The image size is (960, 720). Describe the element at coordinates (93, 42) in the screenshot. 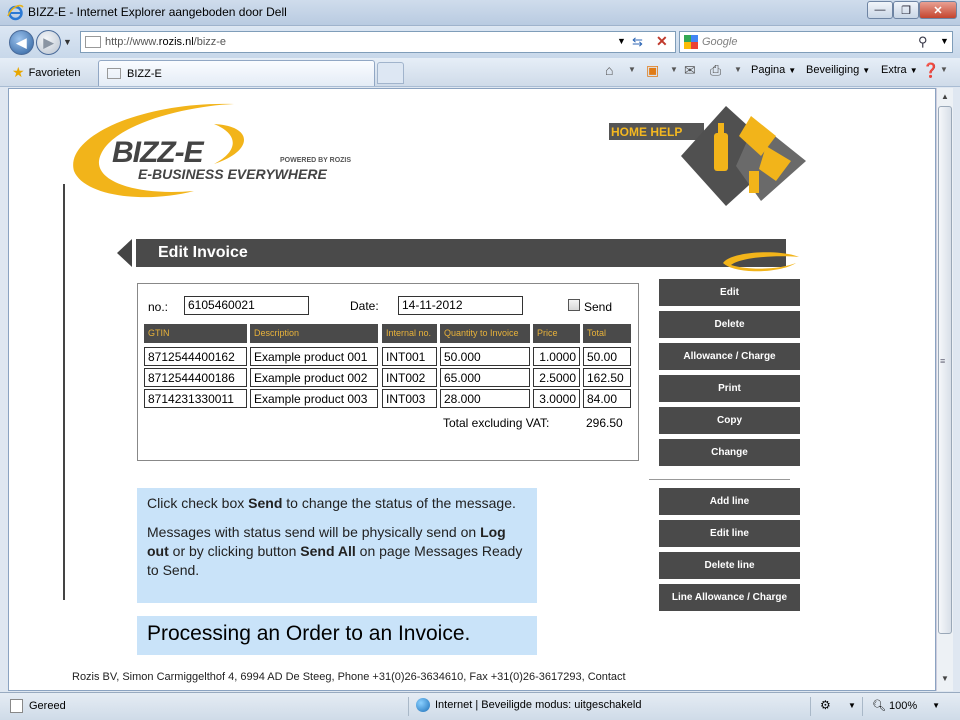

I see `site-favicon-icon` at that location.